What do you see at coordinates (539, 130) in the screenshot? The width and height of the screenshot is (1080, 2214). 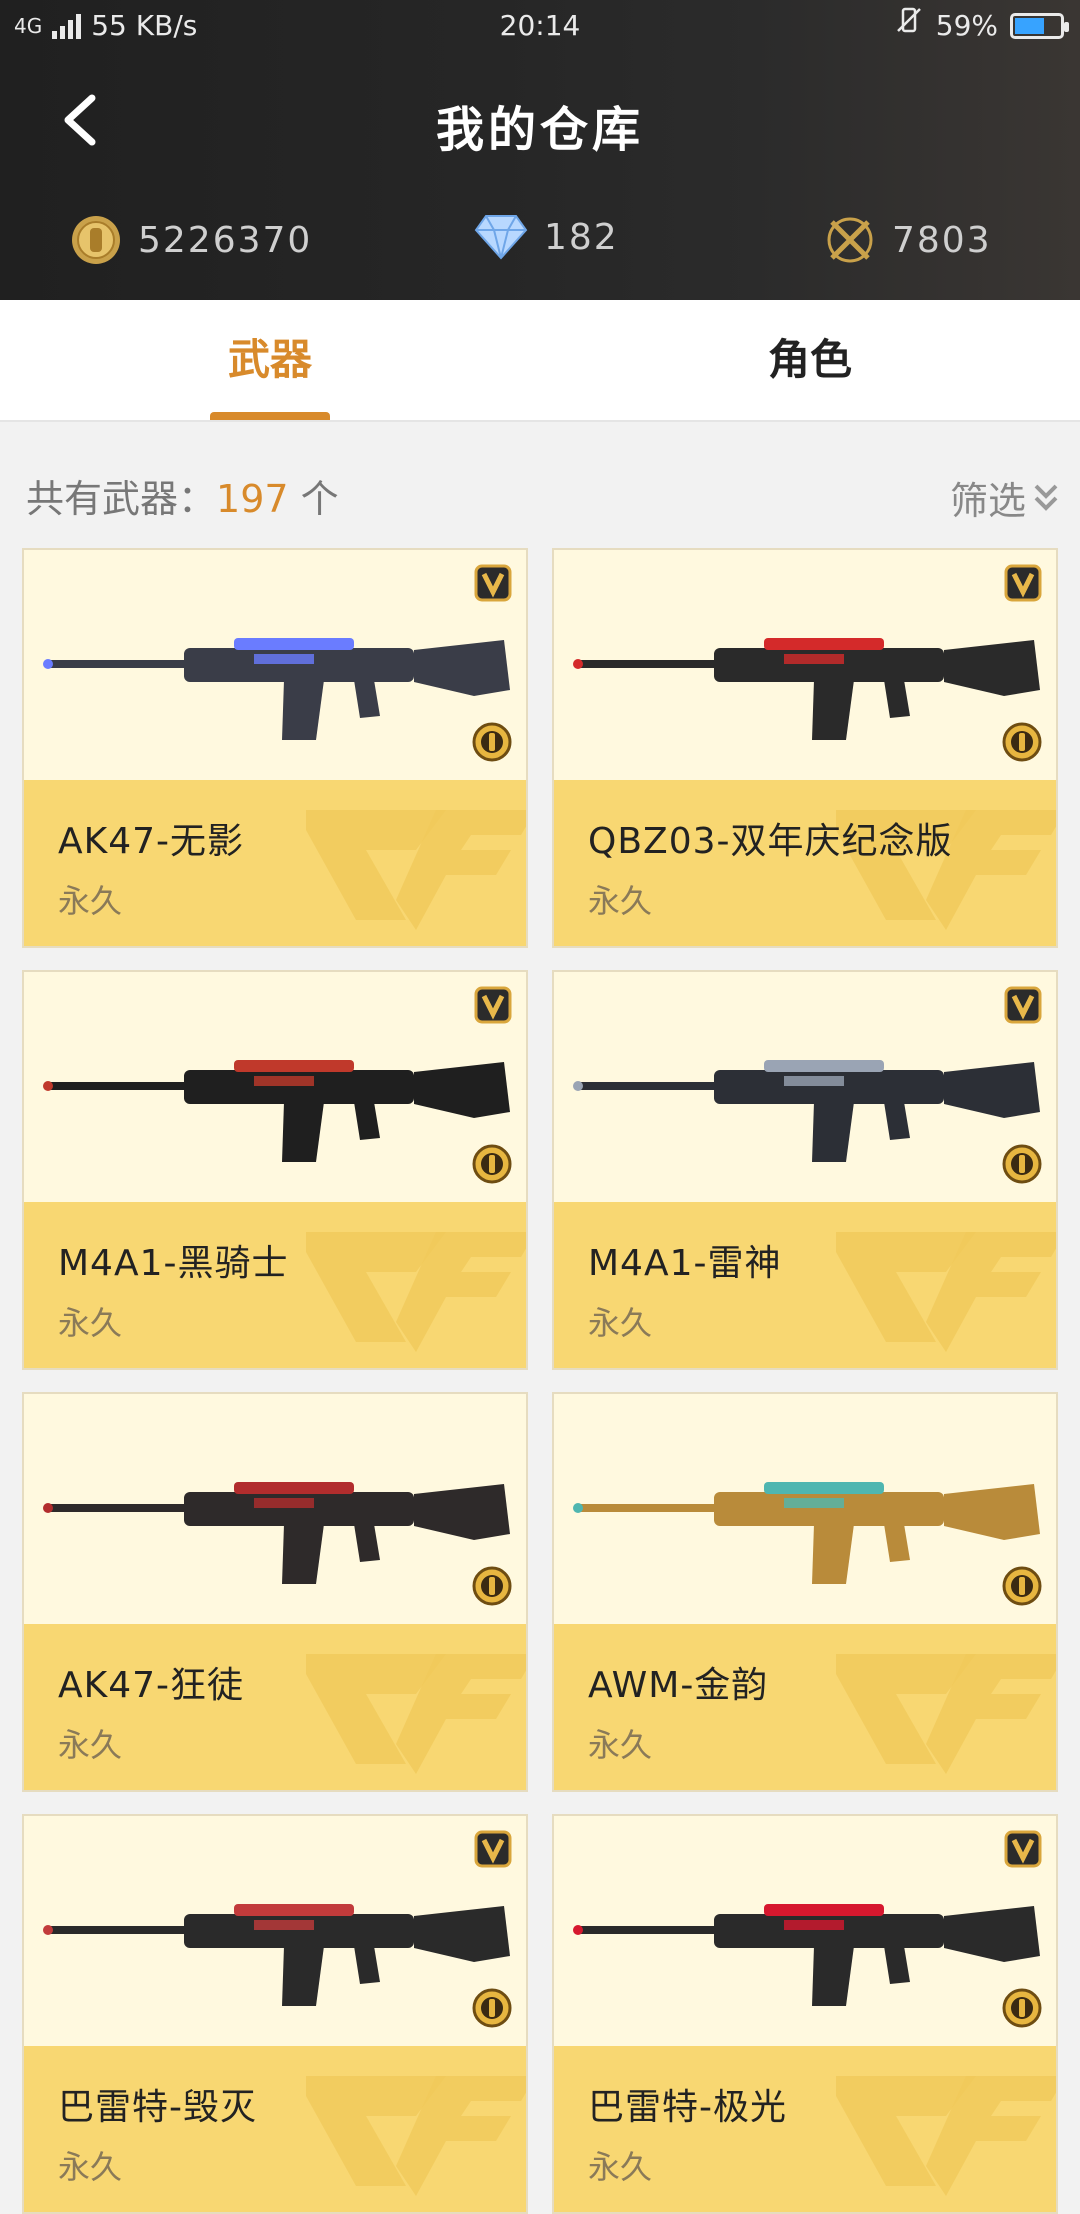 I see `page-title: 我的仓库` at bounding box center [539, 130].